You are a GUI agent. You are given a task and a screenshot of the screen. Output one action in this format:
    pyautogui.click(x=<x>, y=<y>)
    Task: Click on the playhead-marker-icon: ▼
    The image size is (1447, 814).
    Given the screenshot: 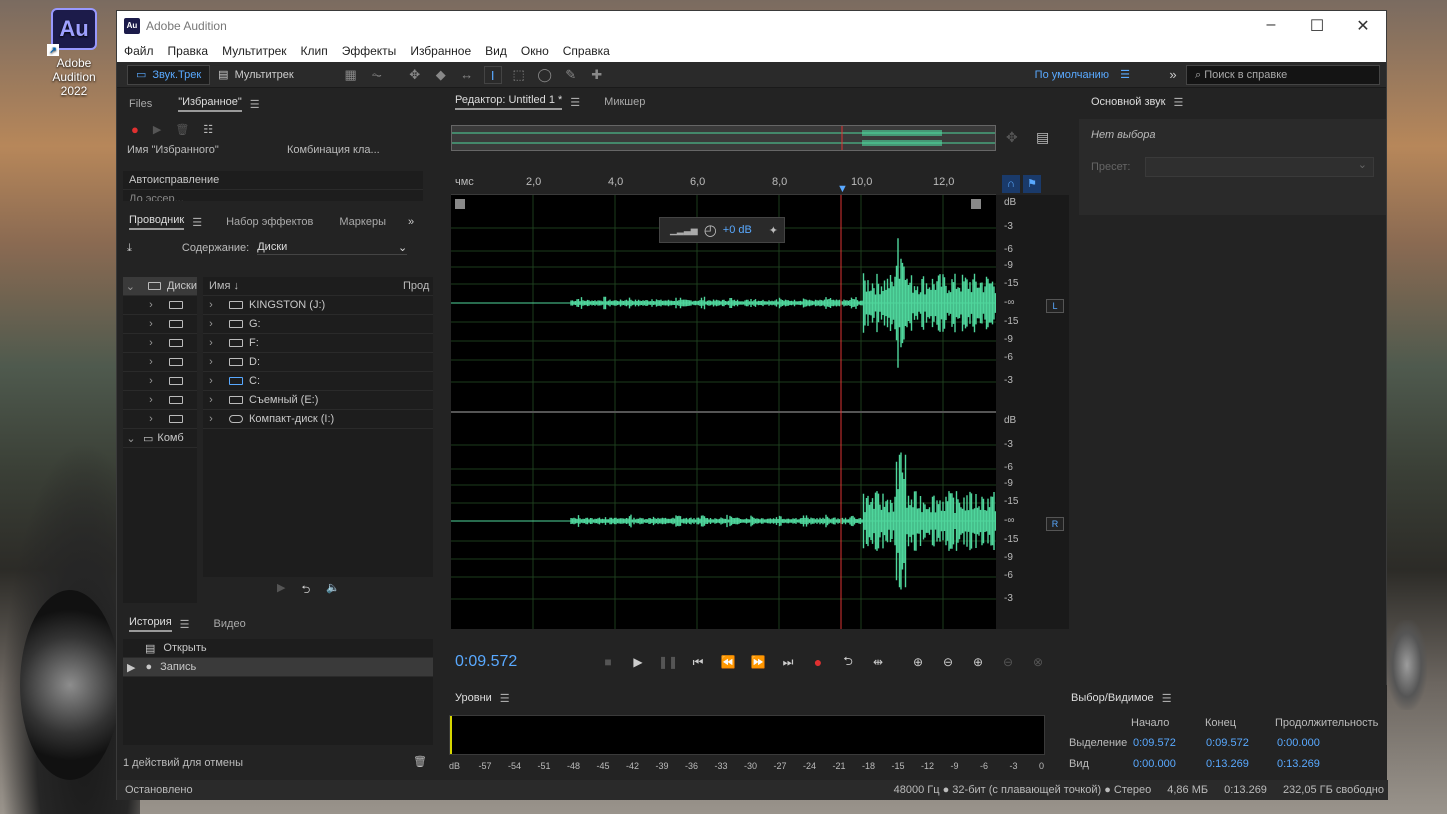 What is the action you would take?
    pyautogui.click(x=842, y=189)
    